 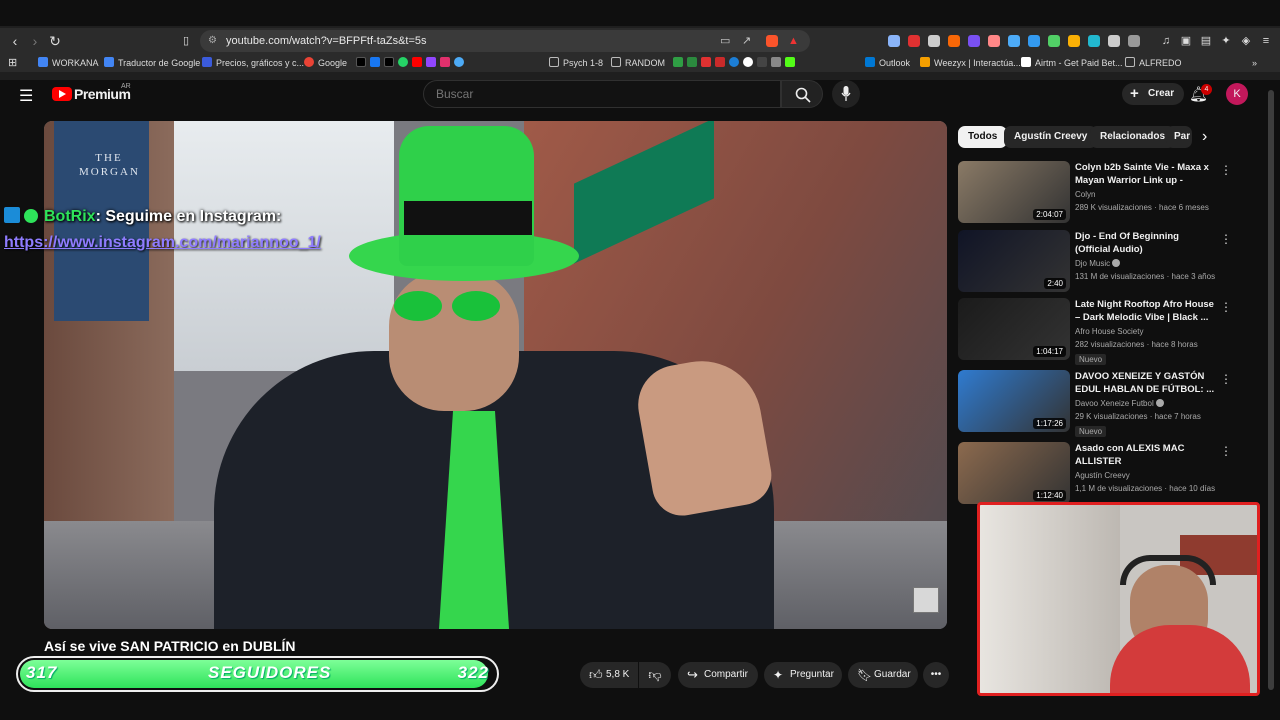 I want to click on video-thumbnail: 1:12:40, so click(x=1014, y=473).